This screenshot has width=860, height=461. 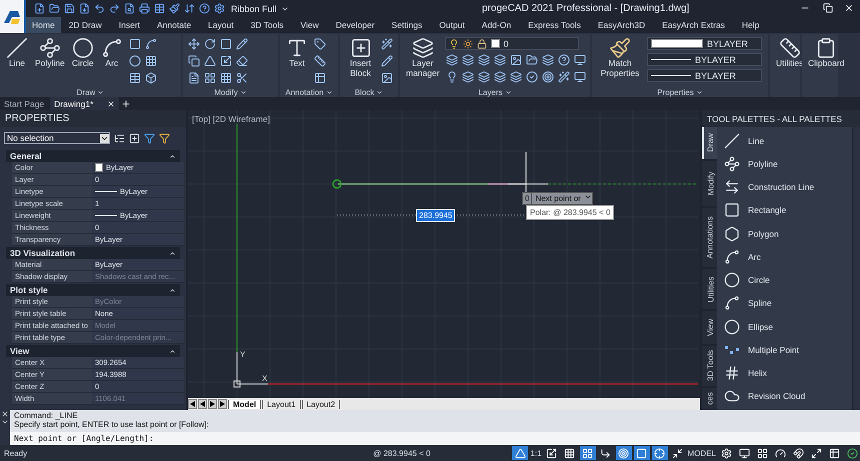 What do you see at coordinates (709, 366) in the screenshot?
I see `palette-tab: 3D Tools` at bounding box center [709, 366].